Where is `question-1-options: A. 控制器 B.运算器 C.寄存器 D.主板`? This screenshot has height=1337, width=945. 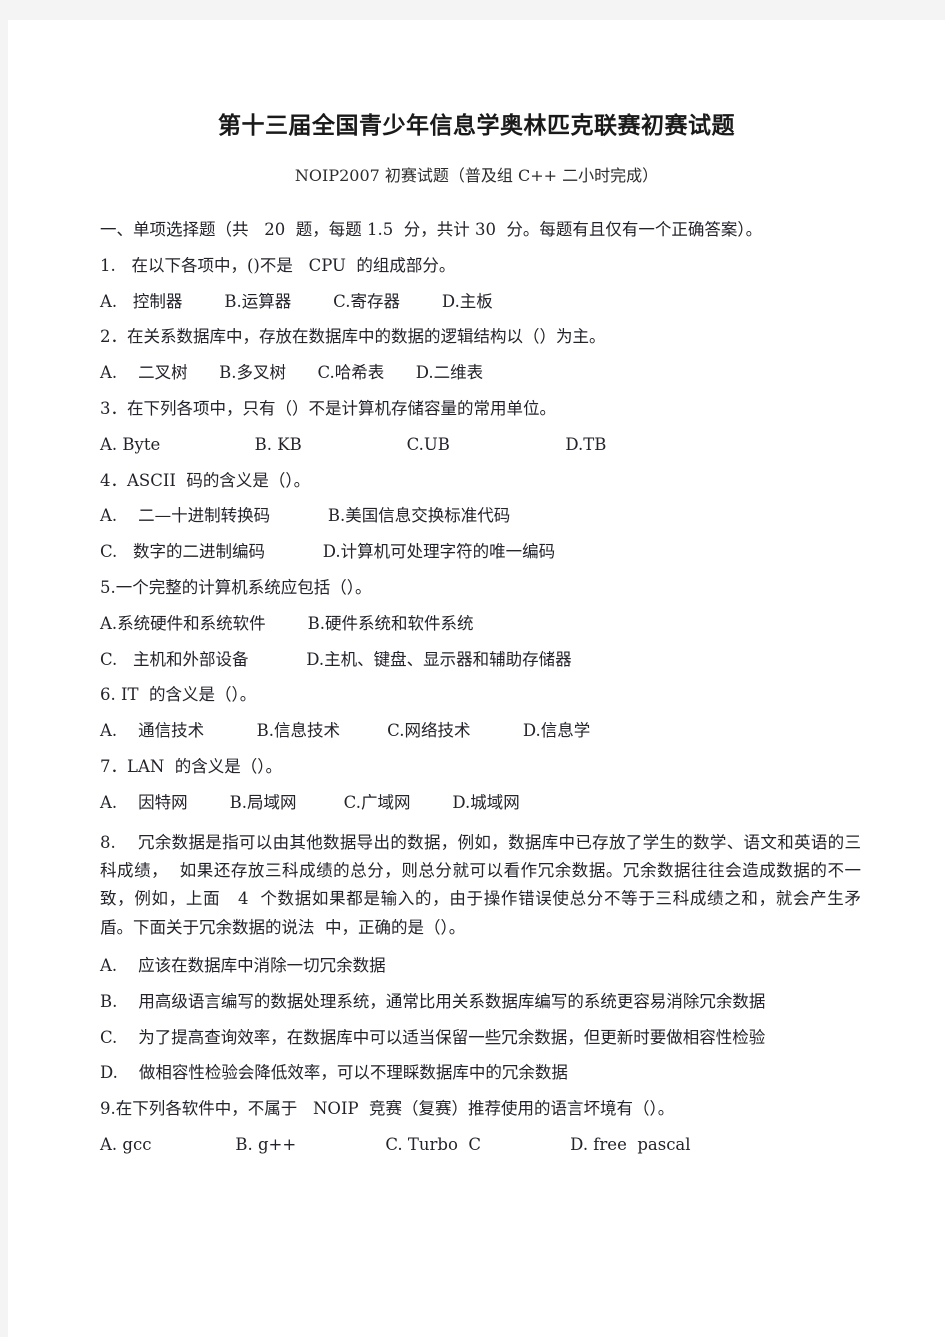 question-1-options: A. 控制器 B.运算器 C.寄存器 D.主板 is located at coordinates (296, 301).